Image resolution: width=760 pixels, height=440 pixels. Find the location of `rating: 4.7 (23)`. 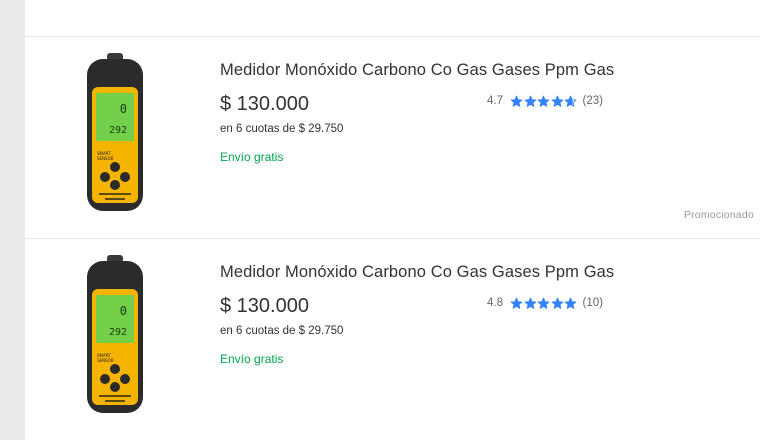

rating: 4.7 (23) is located at coordinates (545, 101).